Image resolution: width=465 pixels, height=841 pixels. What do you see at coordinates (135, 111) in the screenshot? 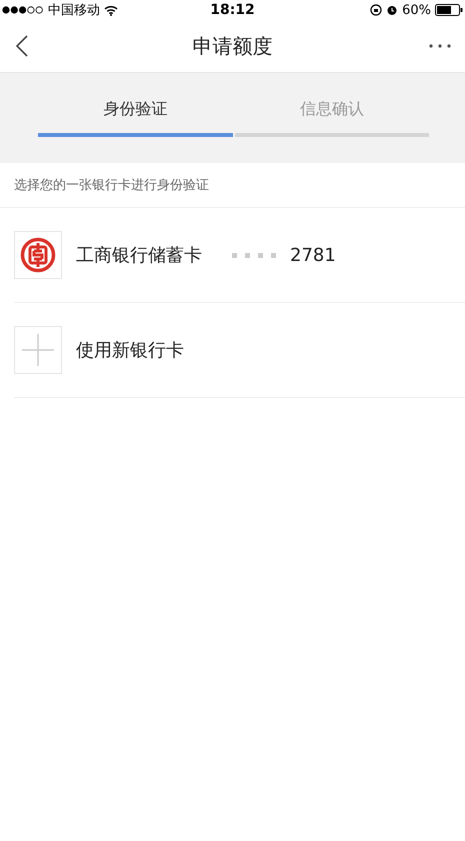
I see `step-tab: 身份验证` at bounding box center [135, 111].